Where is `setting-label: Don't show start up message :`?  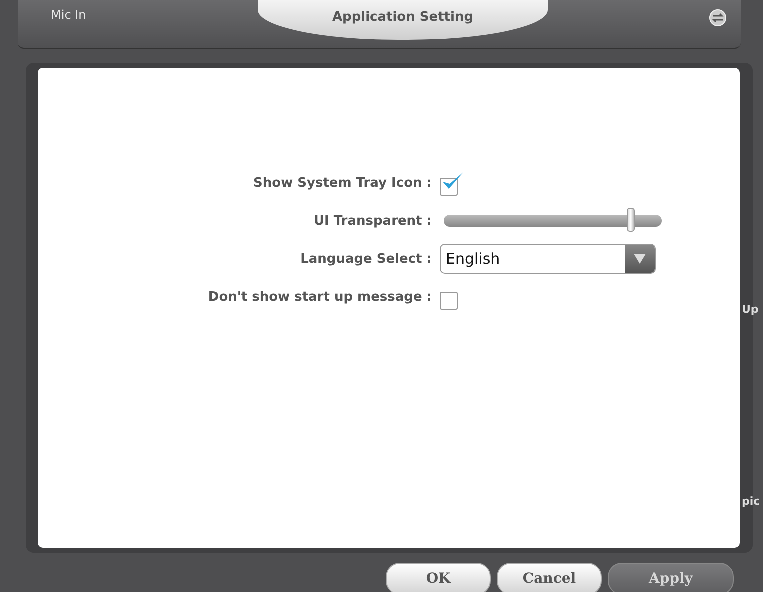
setting-label: Don't show start up message : is located at coordinates (319, 297).